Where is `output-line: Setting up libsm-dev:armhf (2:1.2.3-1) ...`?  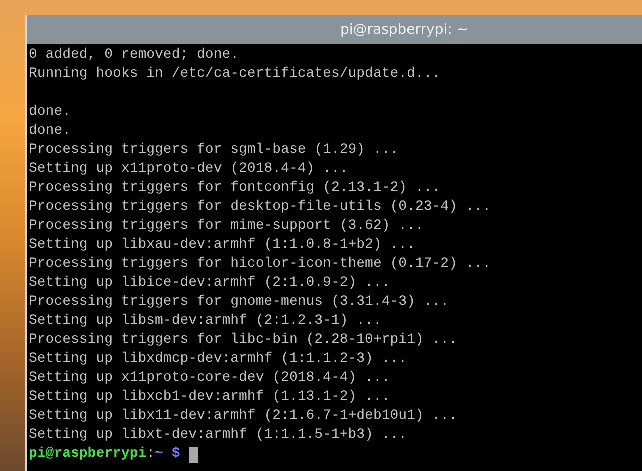
output-line: Setting up libsm-dev:armhf (2:1.2.3-1) ... is located at coordinates (206, 321).